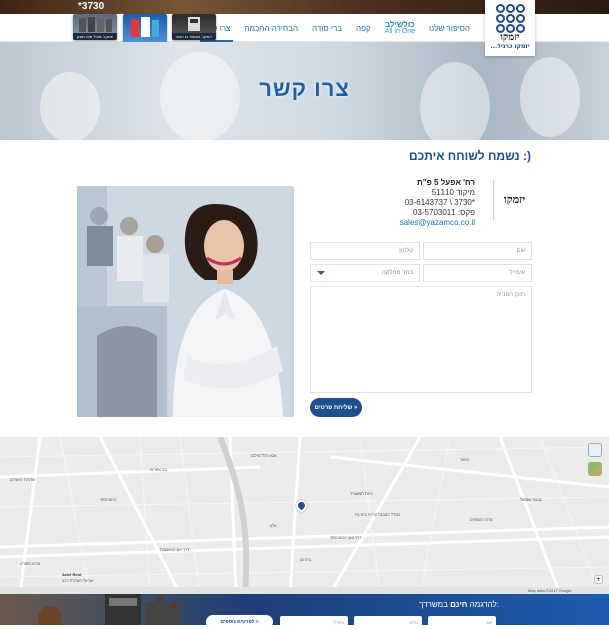 The image size is (609, 629). Describe the element at coordinates (598, 579) in the screenshot. I see `zoom-in-button: +` at that location.